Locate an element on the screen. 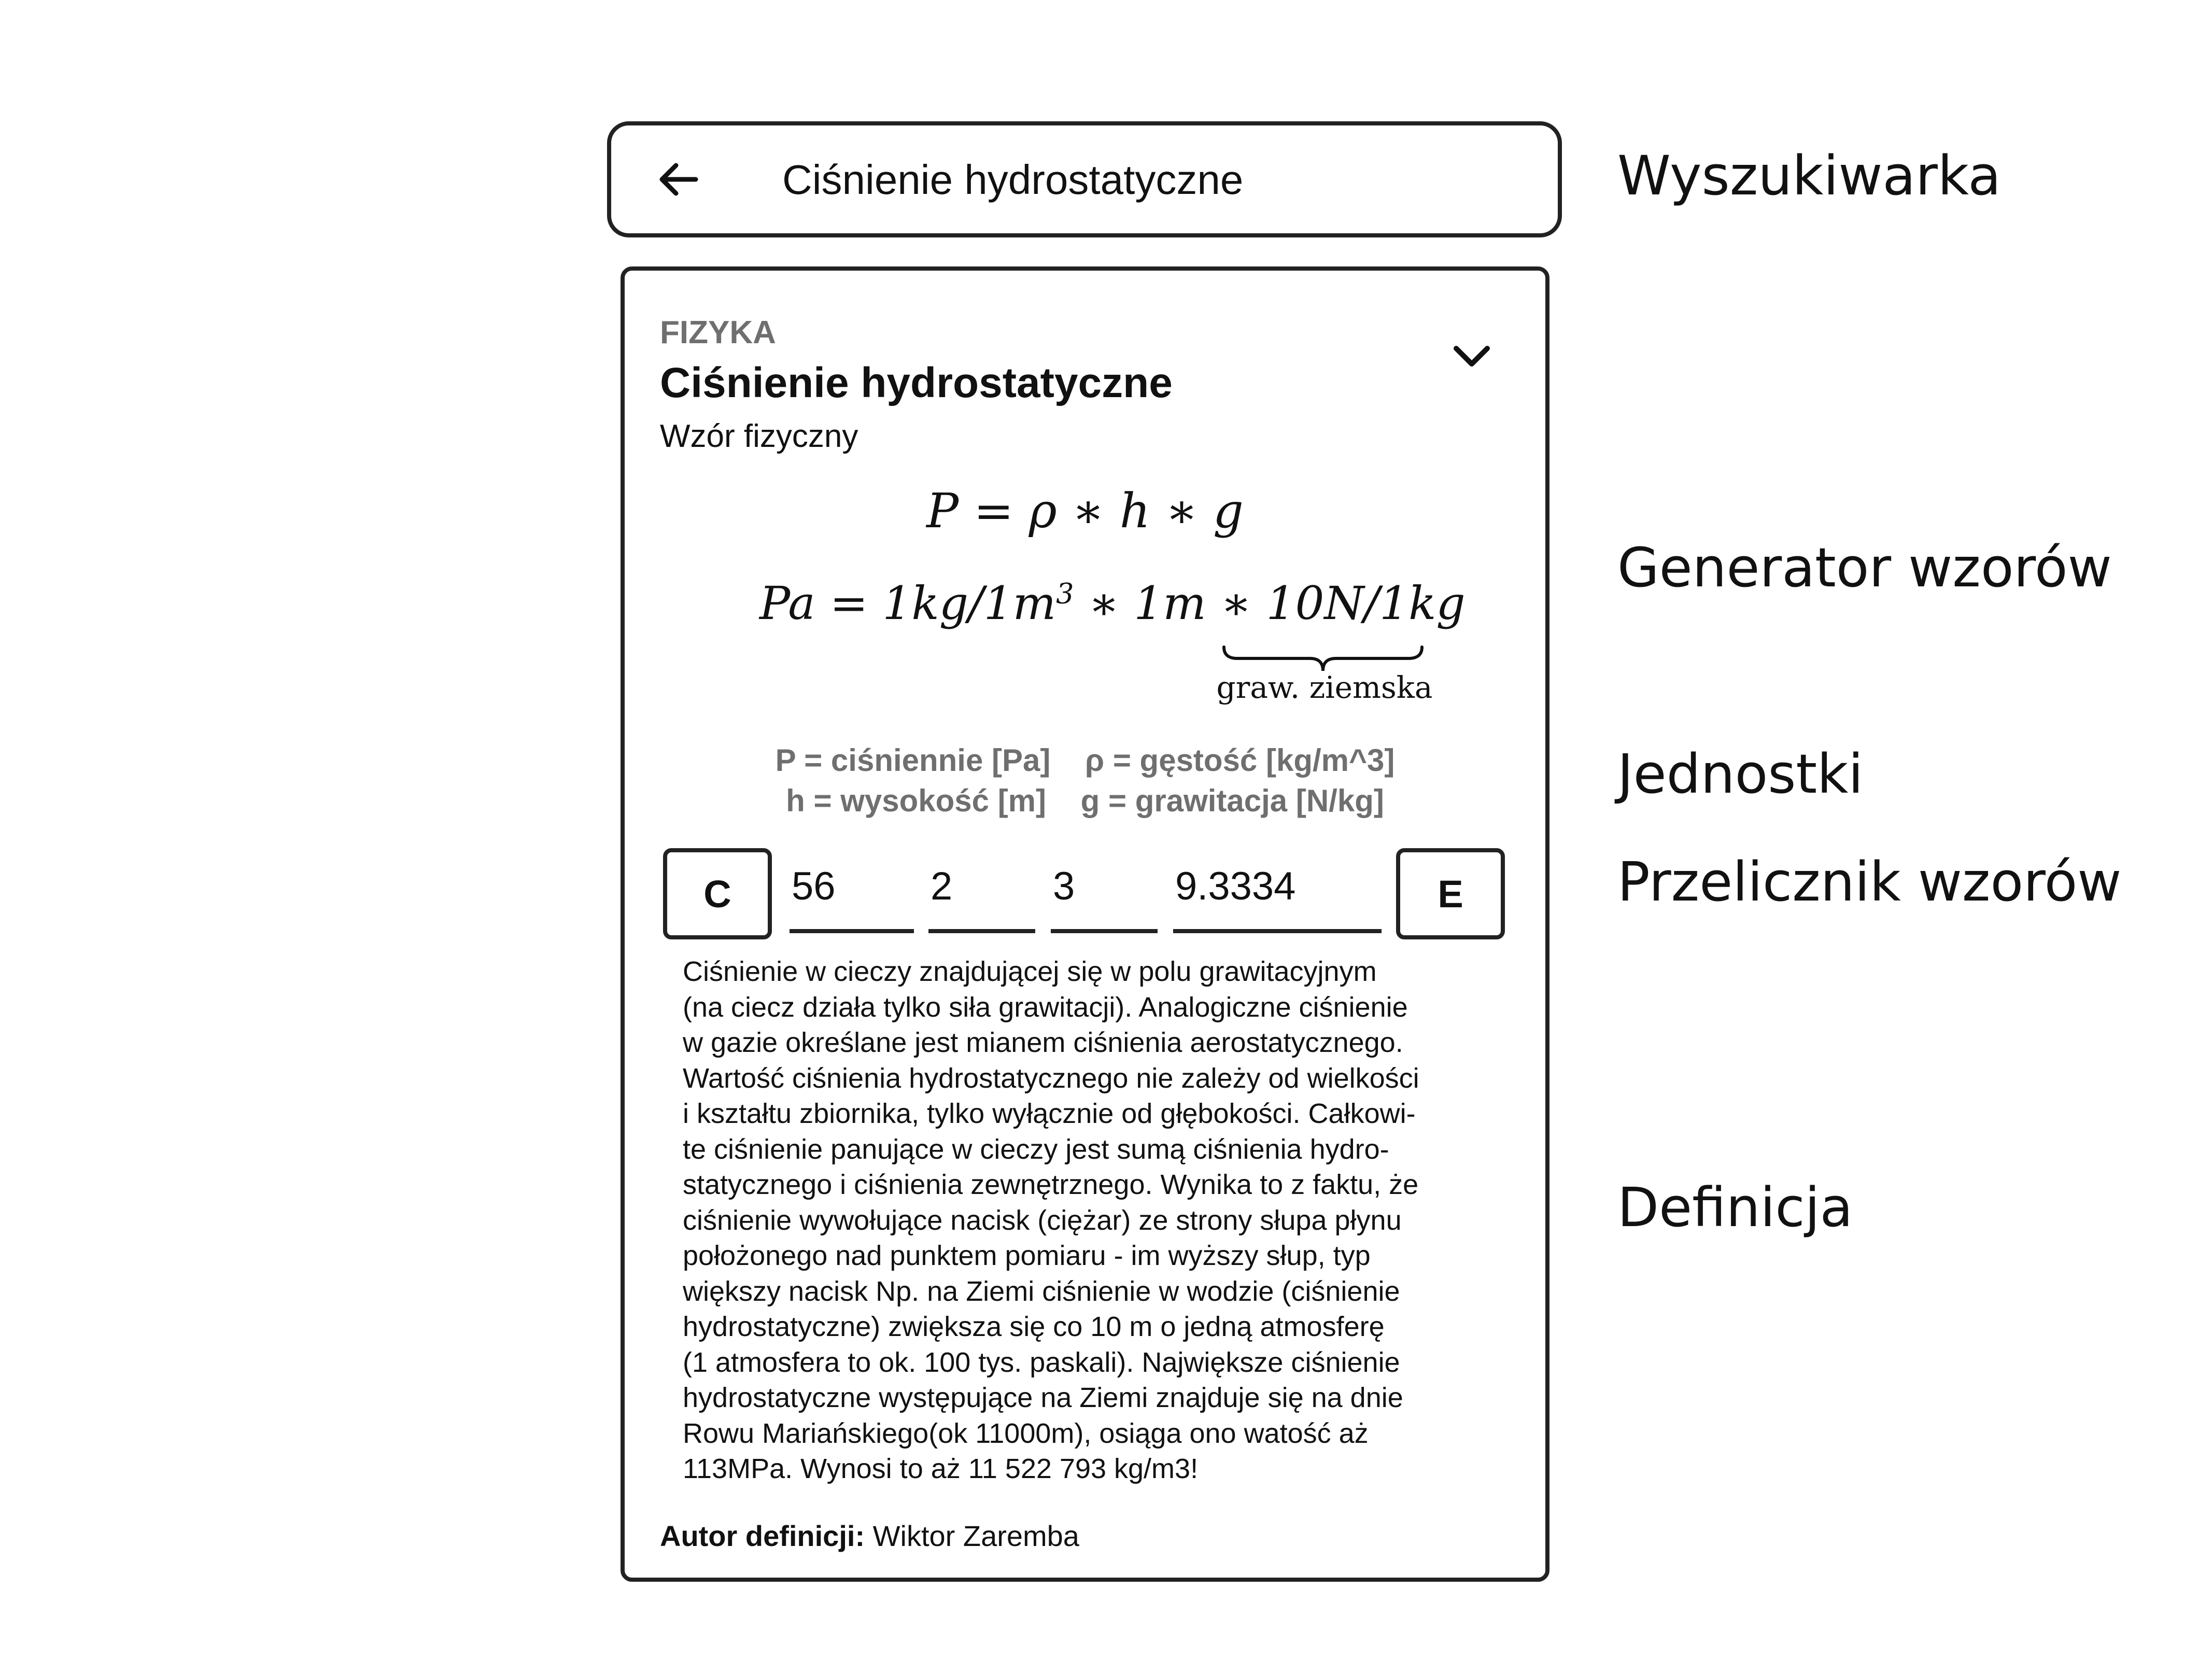 The height and width of the screenshot is (1659, 2212). calc-field-pressure: 56 is located at coordinates (852, 894).